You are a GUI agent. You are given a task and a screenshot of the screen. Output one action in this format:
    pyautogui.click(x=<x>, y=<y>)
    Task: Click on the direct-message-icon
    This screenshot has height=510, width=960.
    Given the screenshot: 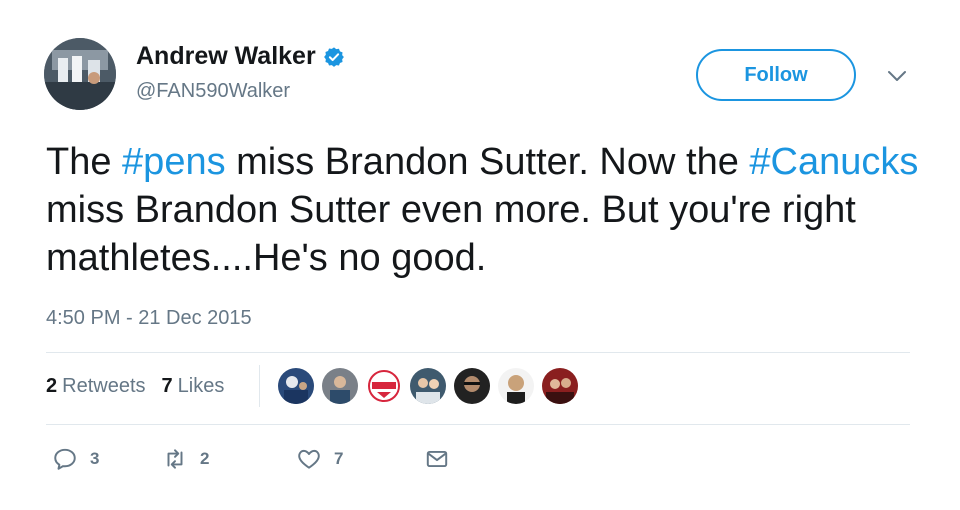 What is the action you would take?
    pyautogui.click(x=437, y=459)
    